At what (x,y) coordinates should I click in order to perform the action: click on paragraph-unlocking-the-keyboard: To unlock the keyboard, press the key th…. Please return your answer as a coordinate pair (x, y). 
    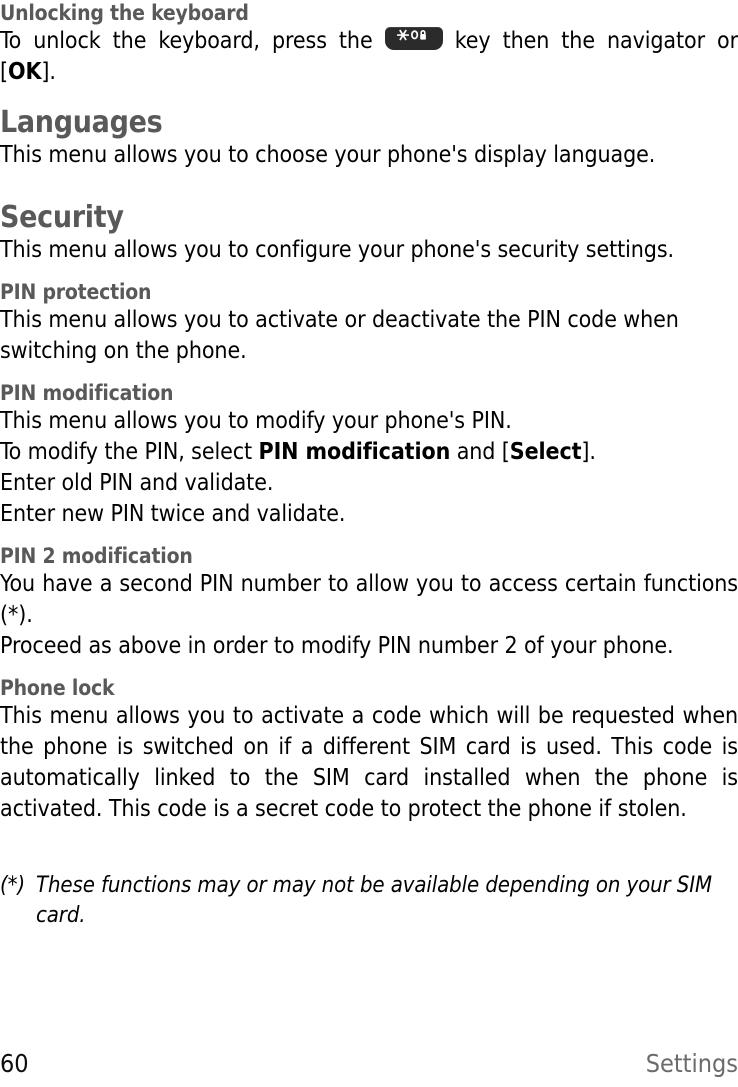
    Looking at the image, I should click on (369, 57).